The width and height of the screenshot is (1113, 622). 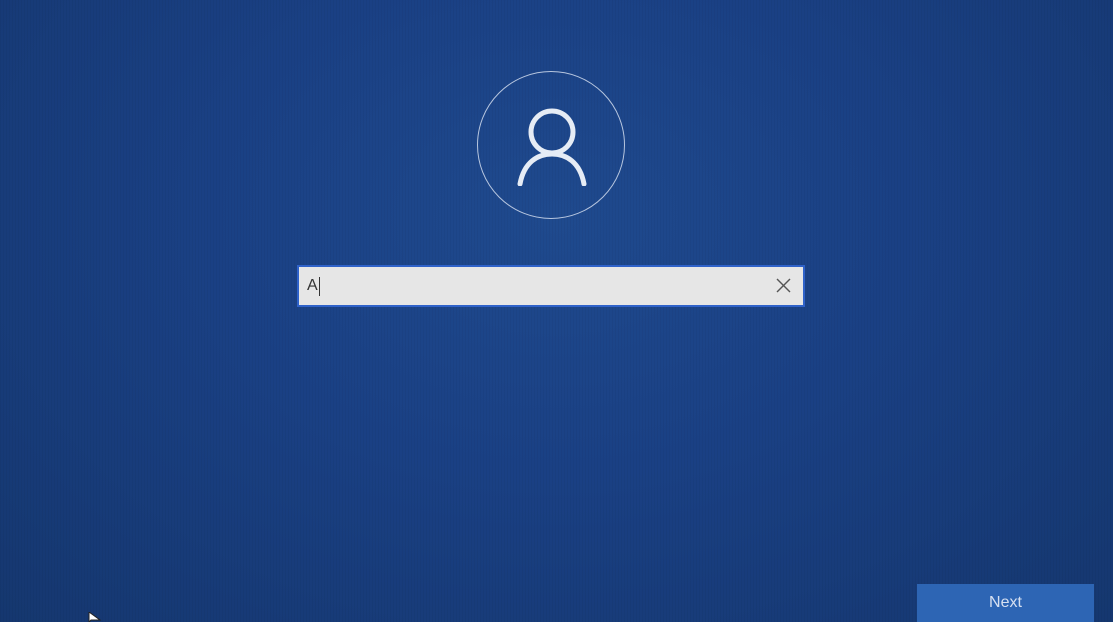 What do you see at coordinates (95, 617) in the screenshot?
I see `mouse-pointer-icon` at bounding box center [95, 617].